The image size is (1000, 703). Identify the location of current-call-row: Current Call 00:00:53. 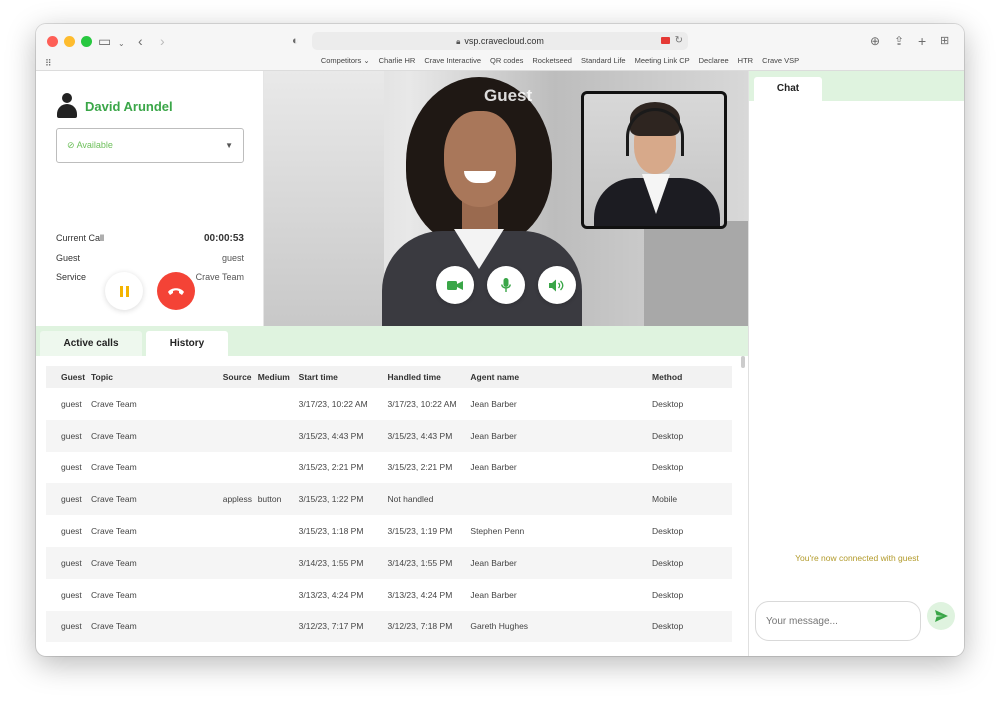
(150, 238).